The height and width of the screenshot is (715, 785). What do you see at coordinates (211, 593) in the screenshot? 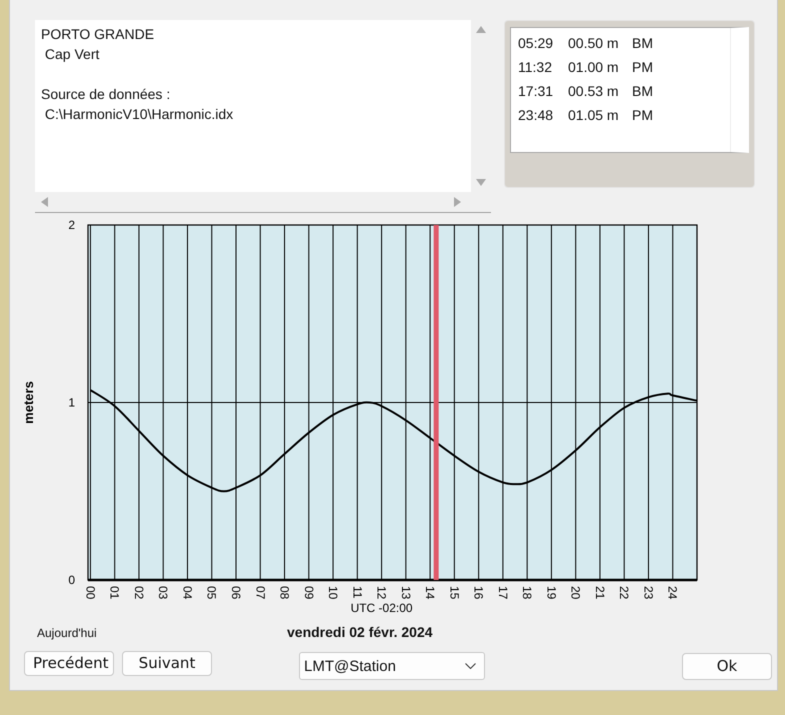
I see `x-tick-label: 05` at bounding box center [211, 593].